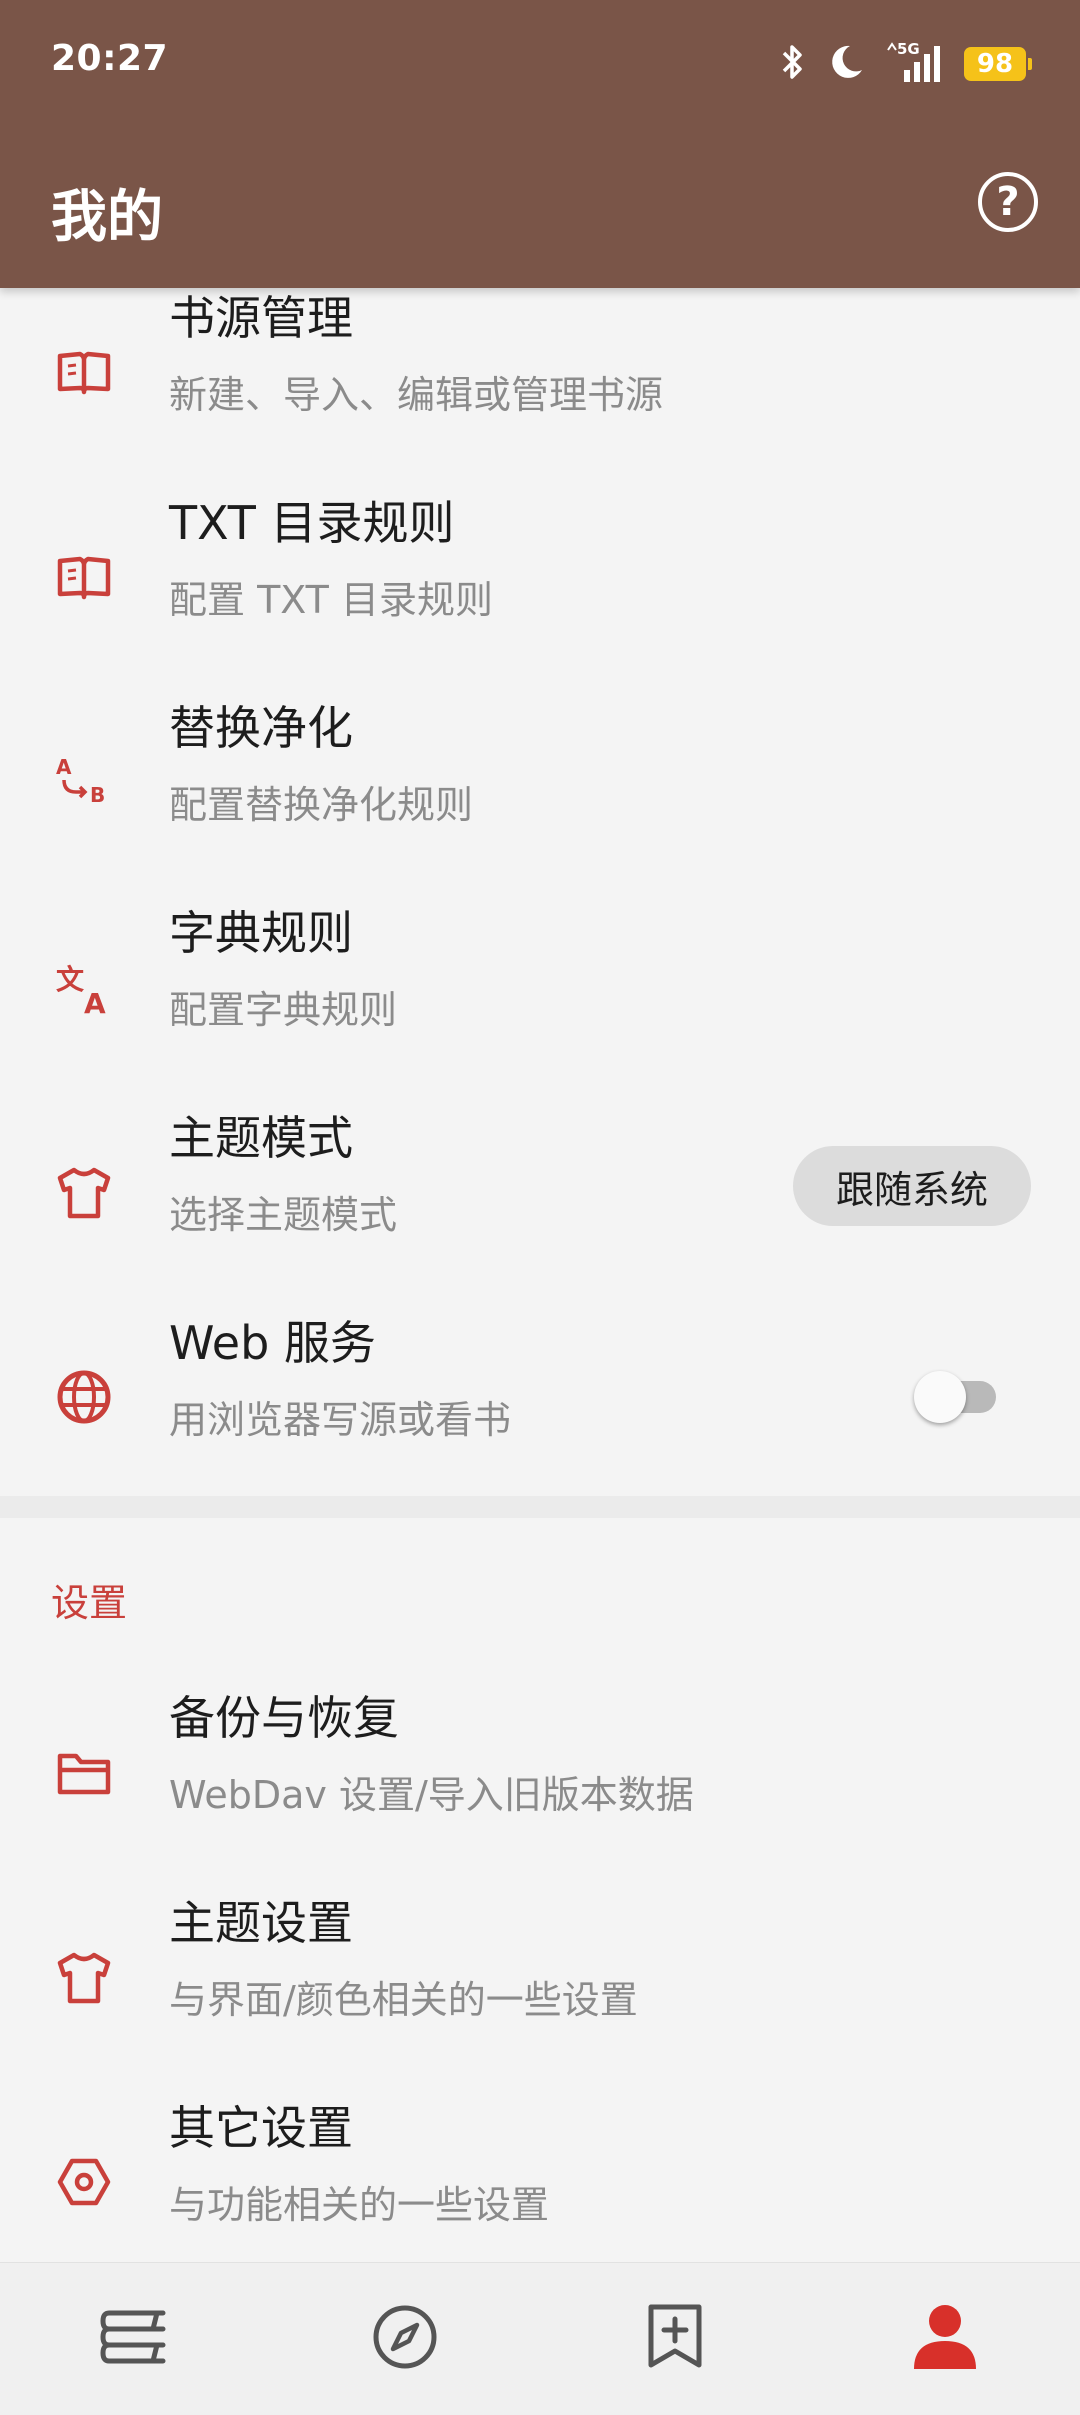 The image size is (1080, 2415). Describe the element at coordinates (359, 2205) in the screenshot. I see `item-subtitle: 与功能相关的一些设置` at that location.